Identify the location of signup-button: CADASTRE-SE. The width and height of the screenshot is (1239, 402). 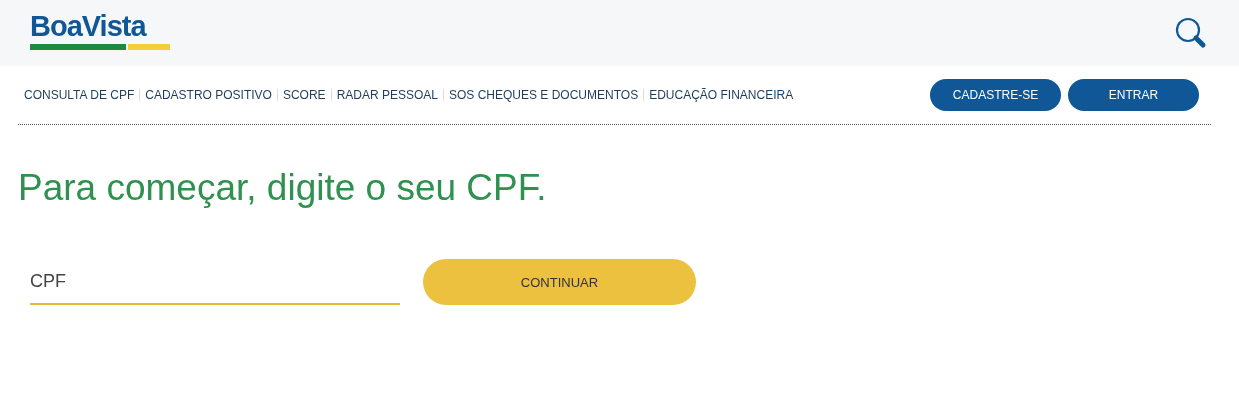
(995, 95).